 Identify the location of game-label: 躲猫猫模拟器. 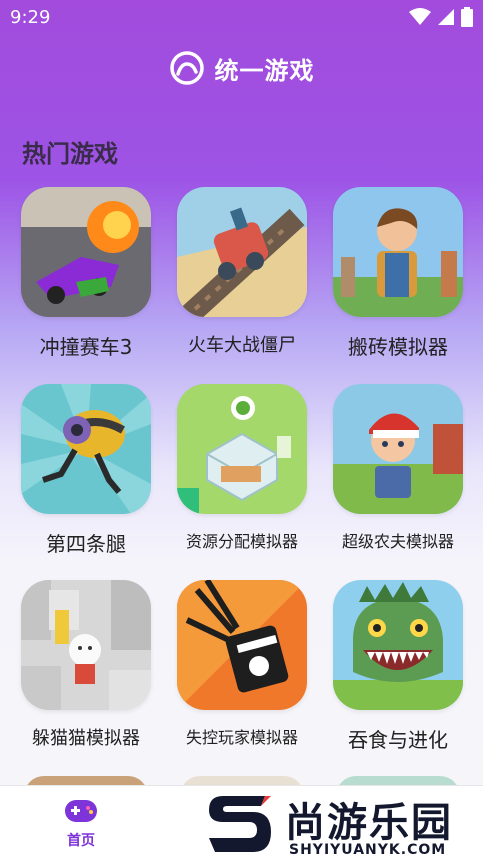
(86, 738).